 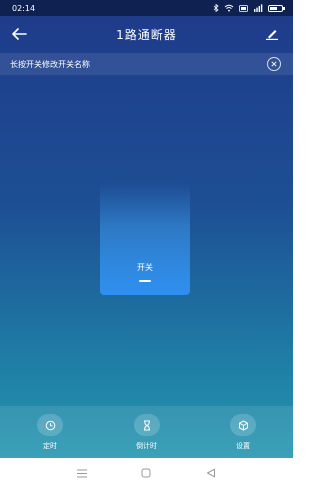 What do you see at coordinates (145, 281) in the screenshot?
I see `switch-indicator` at bounding box center [145, 281].